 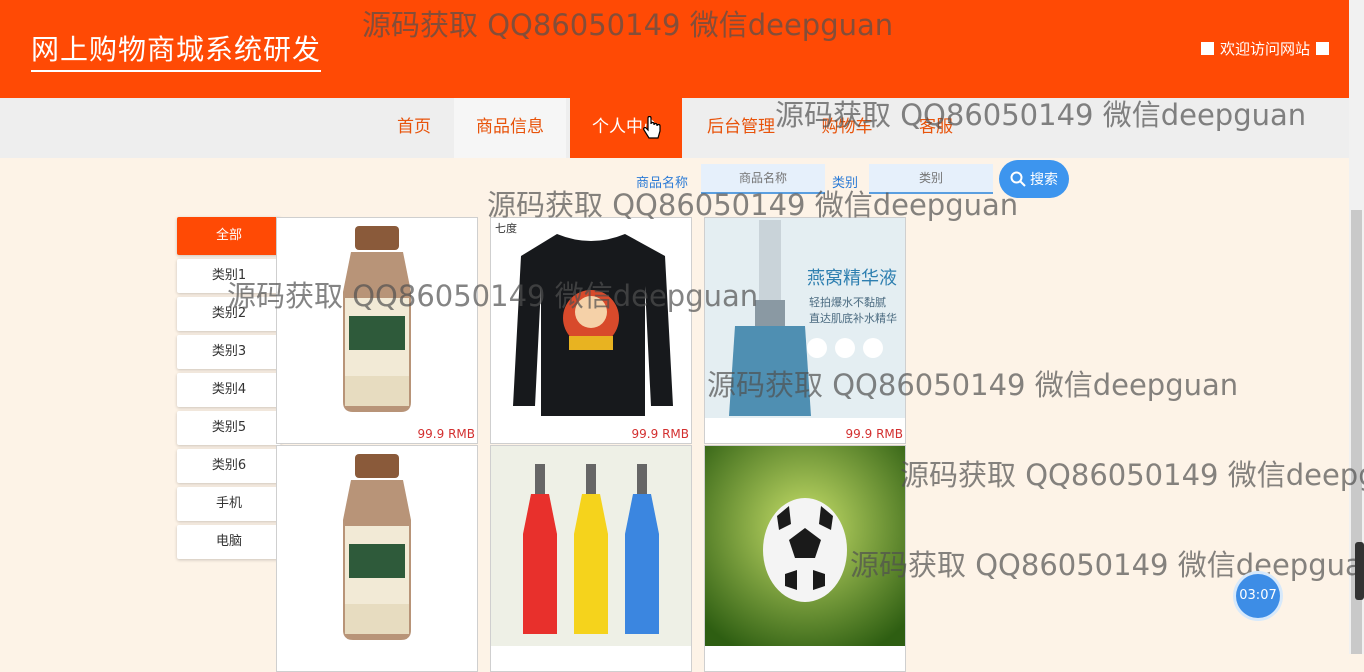 I want to click on product-card: 99.9 RMB, so click(x=377, y=330).